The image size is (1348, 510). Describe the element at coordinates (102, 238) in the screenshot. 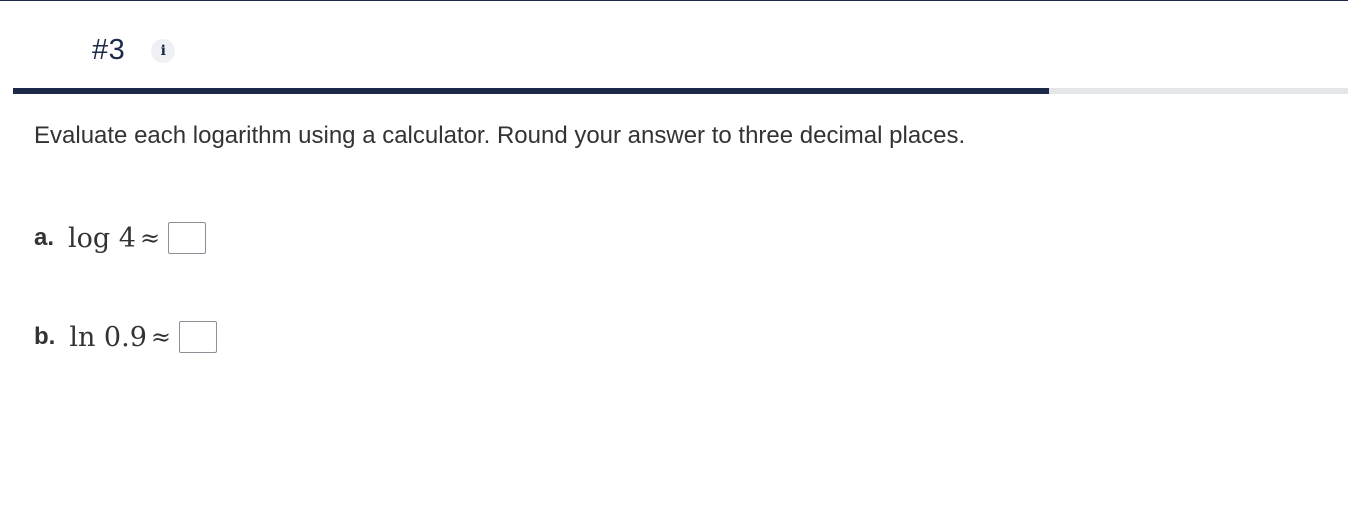

I see `log-expression: log 4` at that location.